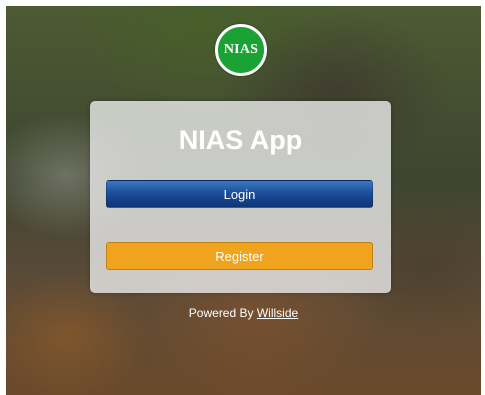  I want to click on logo-text: NIAS, so click(241, 49).